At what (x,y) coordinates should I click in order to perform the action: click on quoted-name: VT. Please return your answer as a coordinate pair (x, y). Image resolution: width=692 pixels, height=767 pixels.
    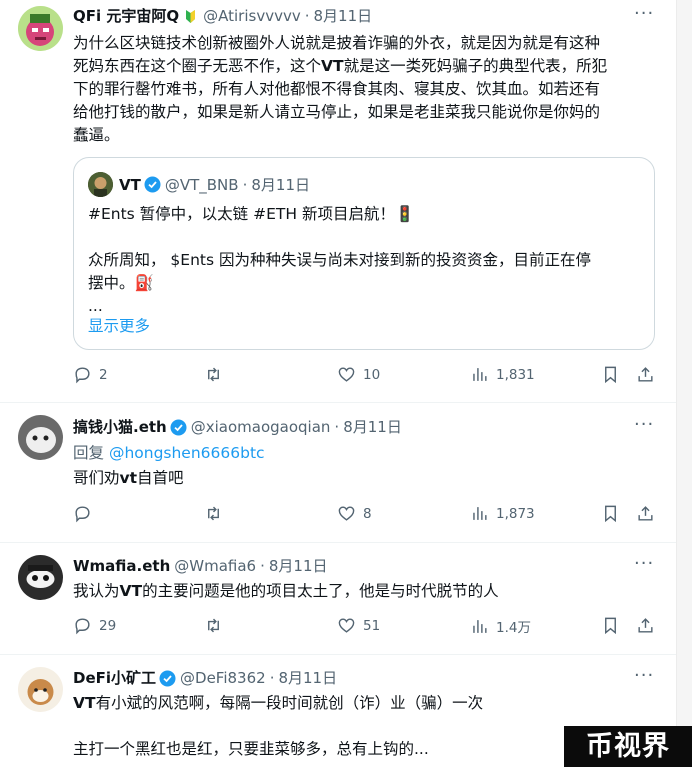
    Looking at the image, I should click on (130, 185).